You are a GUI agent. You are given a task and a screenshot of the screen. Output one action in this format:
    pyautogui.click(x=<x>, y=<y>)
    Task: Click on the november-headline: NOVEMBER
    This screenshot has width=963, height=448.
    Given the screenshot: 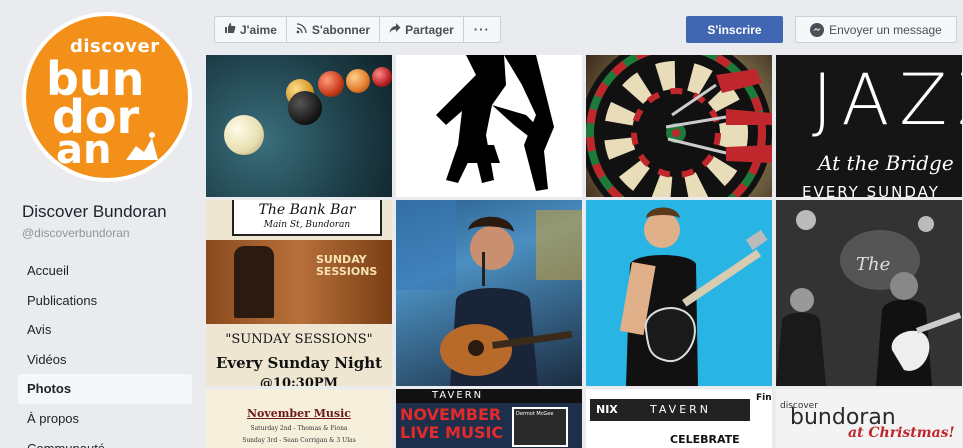 What is the action you would take?
    pyautogui.click(x=451, y=414)
    